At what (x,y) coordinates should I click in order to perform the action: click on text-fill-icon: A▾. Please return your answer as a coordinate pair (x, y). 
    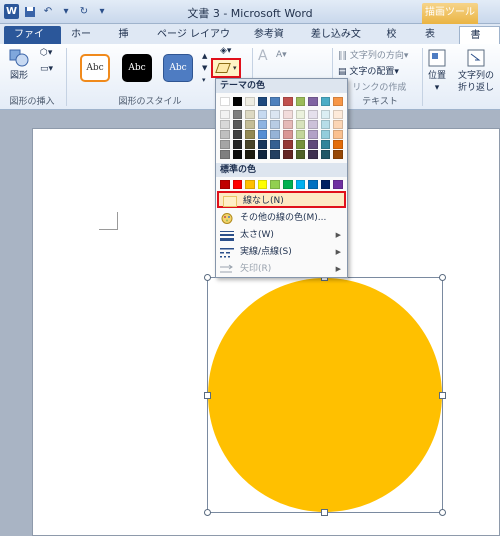
    Looking at the image, I should click on (281, 55).